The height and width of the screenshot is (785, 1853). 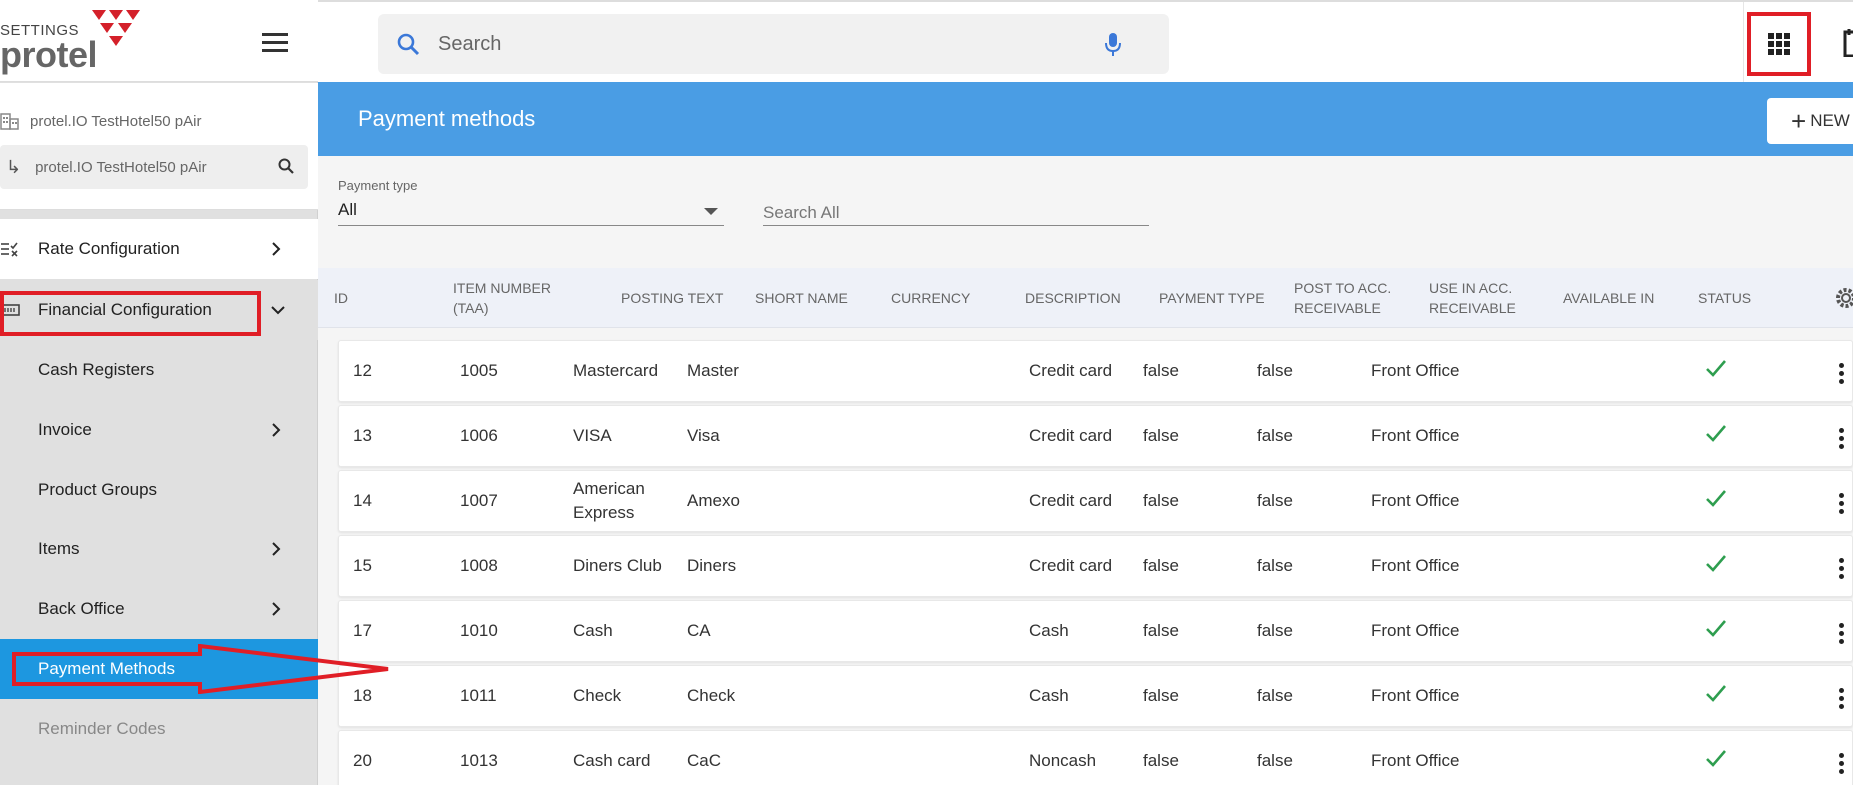 I want to click on cell-posting-text: VISA, so click(x=592, y=435).